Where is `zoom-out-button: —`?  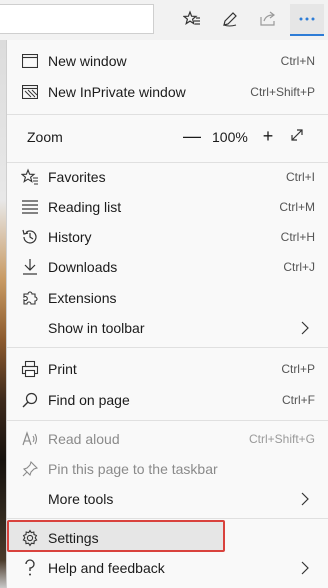 zoom-out-button: — is located at coordinates (192, 137).